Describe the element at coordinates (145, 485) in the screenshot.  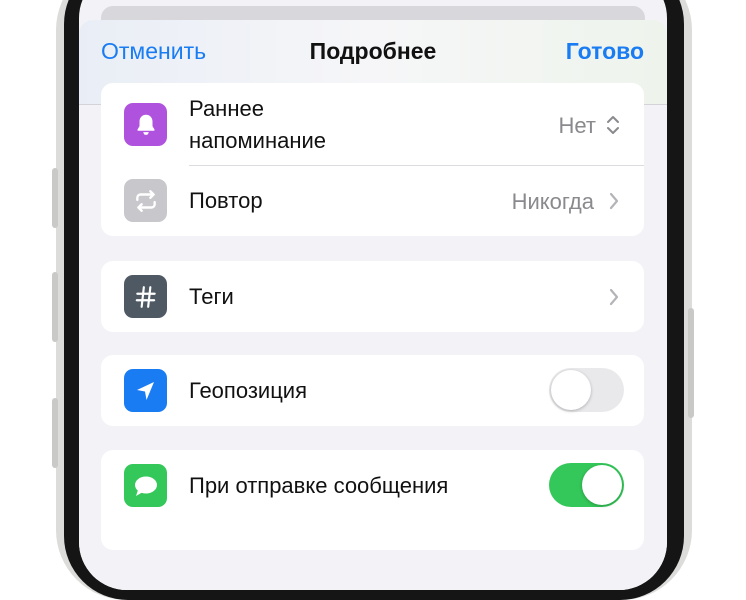
I see `message-bubble-icon` at that location.